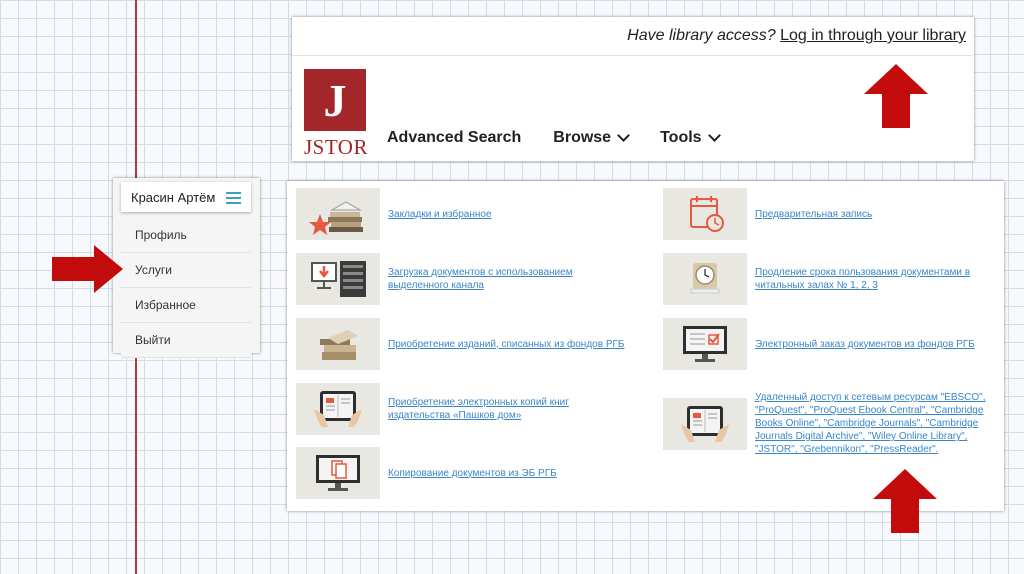 The image size is (1024, 574). I want to click on monitor-document-icon, so click(338, 473).